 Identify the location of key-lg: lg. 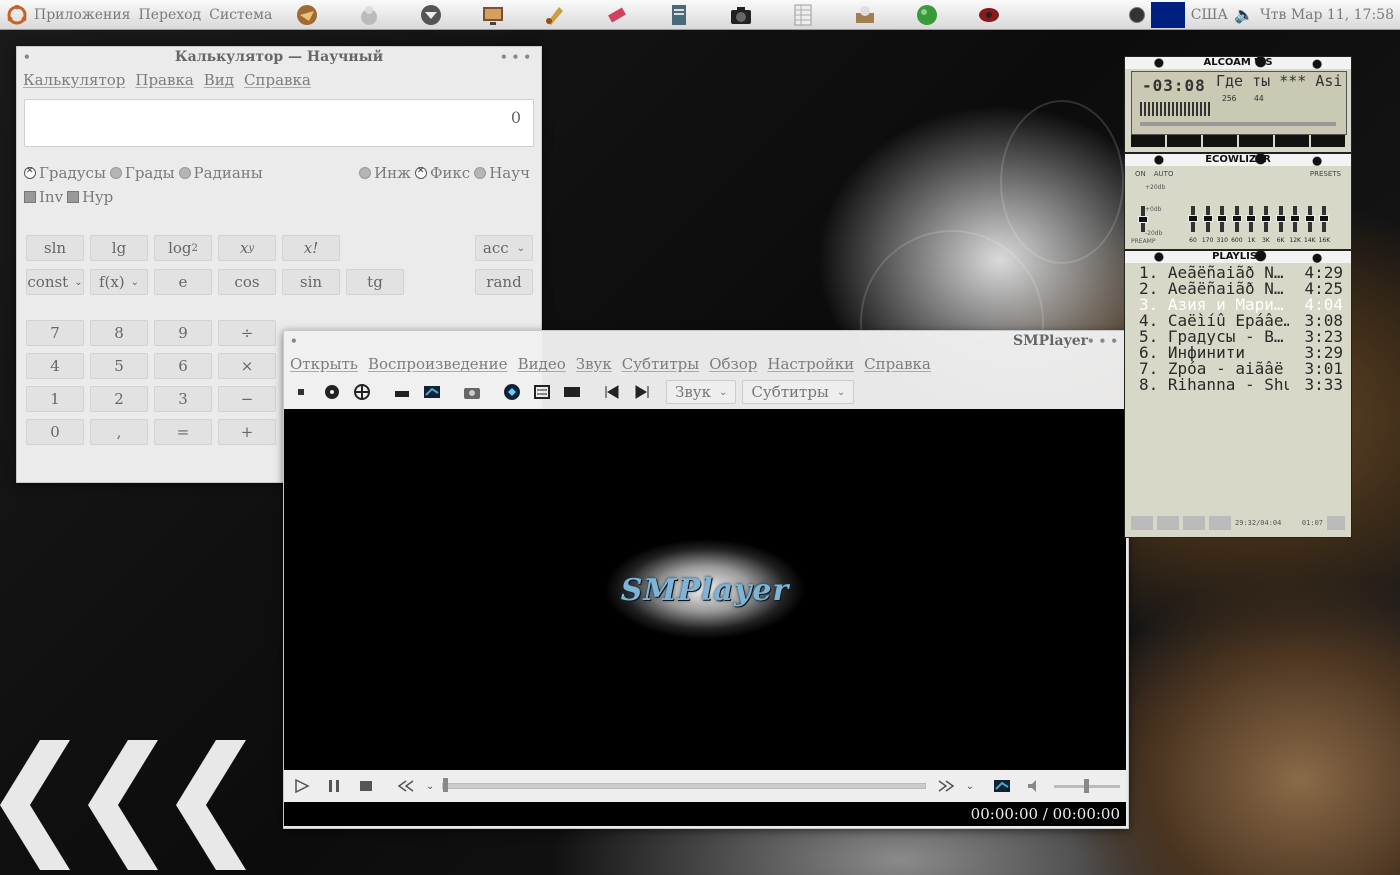
(119, 248).